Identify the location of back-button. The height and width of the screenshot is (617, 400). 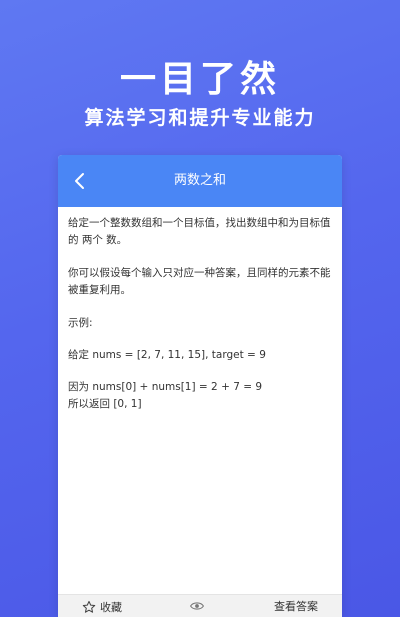
(80, 181).